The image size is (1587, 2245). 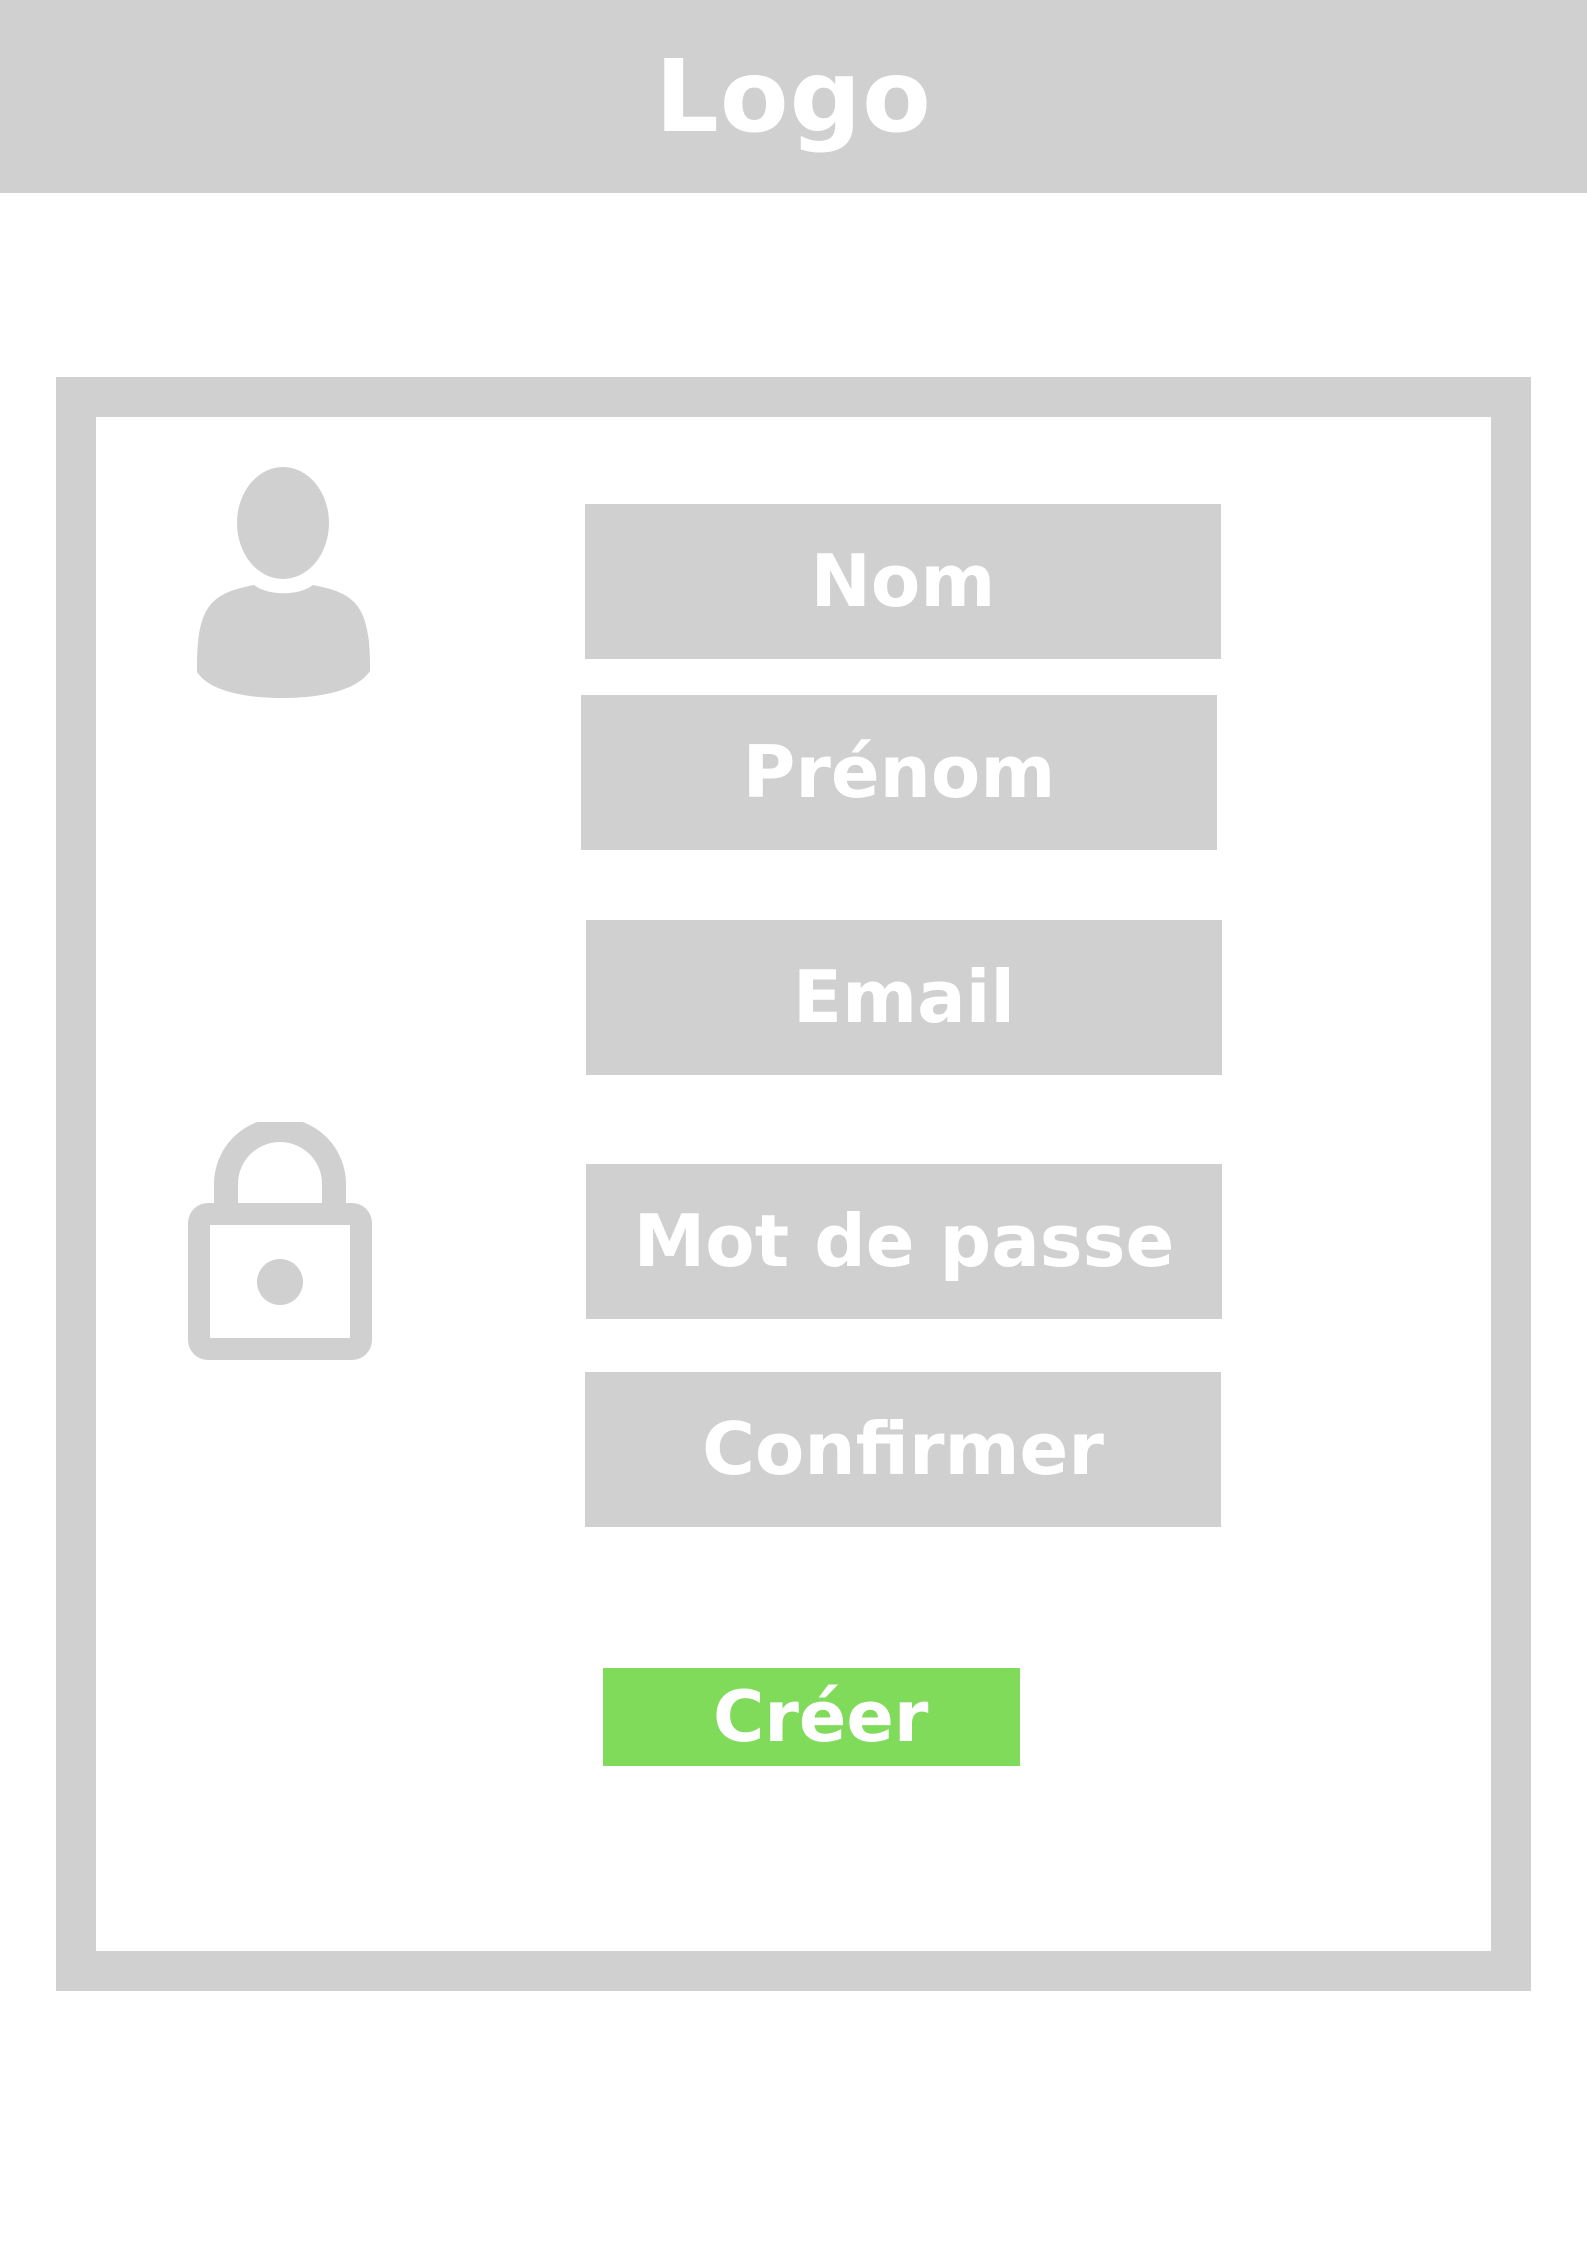 I want to click on email-field: Email, so click(x=904, y=997).